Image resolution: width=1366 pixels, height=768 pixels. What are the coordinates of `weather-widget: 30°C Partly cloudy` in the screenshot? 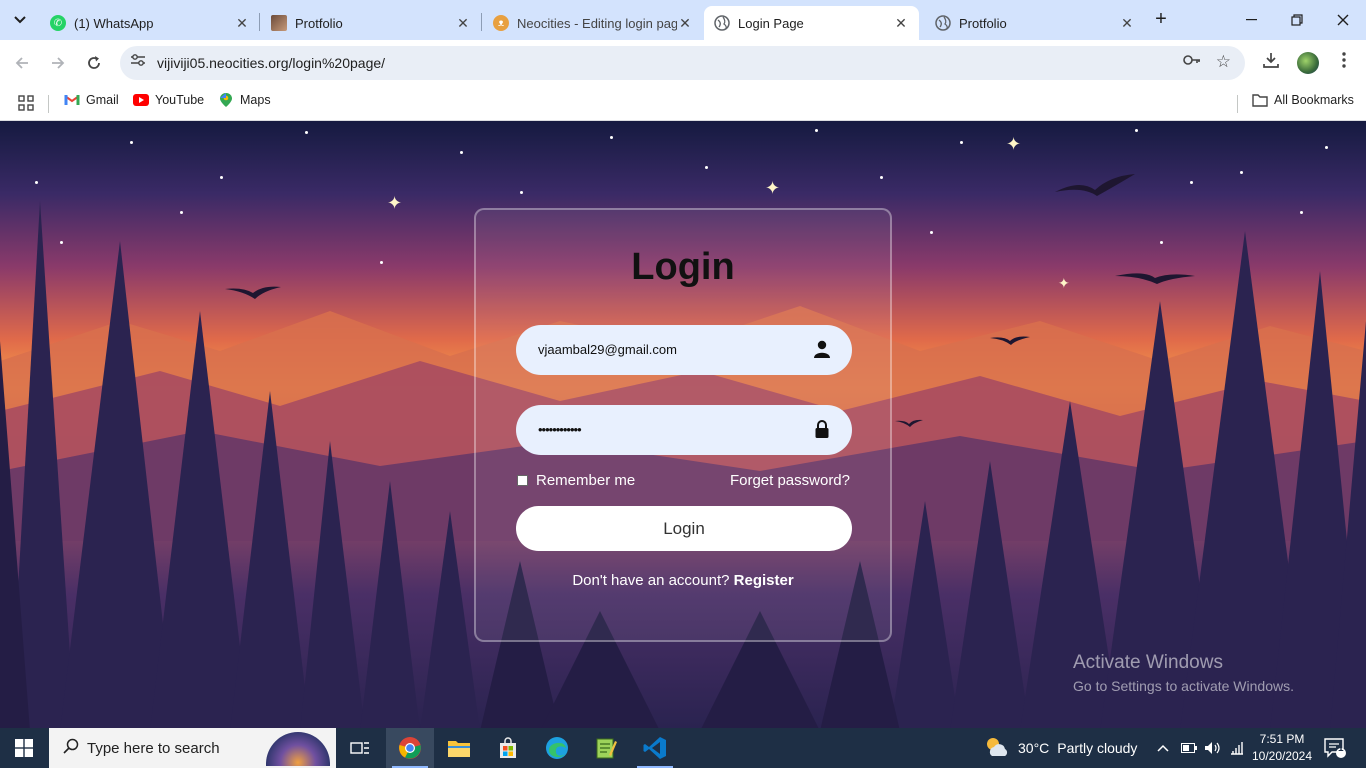 It's located at (1060, 748).